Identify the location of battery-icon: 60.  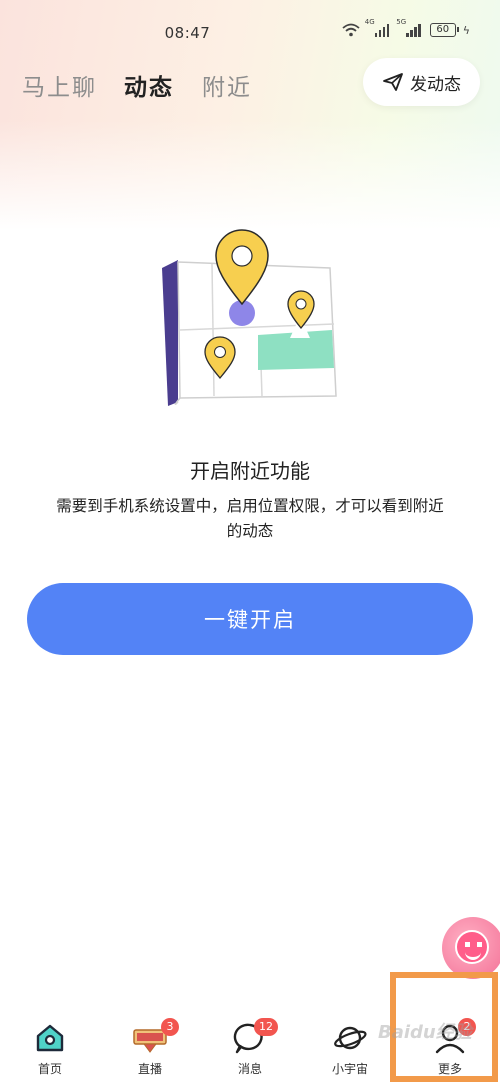
(444, 30).